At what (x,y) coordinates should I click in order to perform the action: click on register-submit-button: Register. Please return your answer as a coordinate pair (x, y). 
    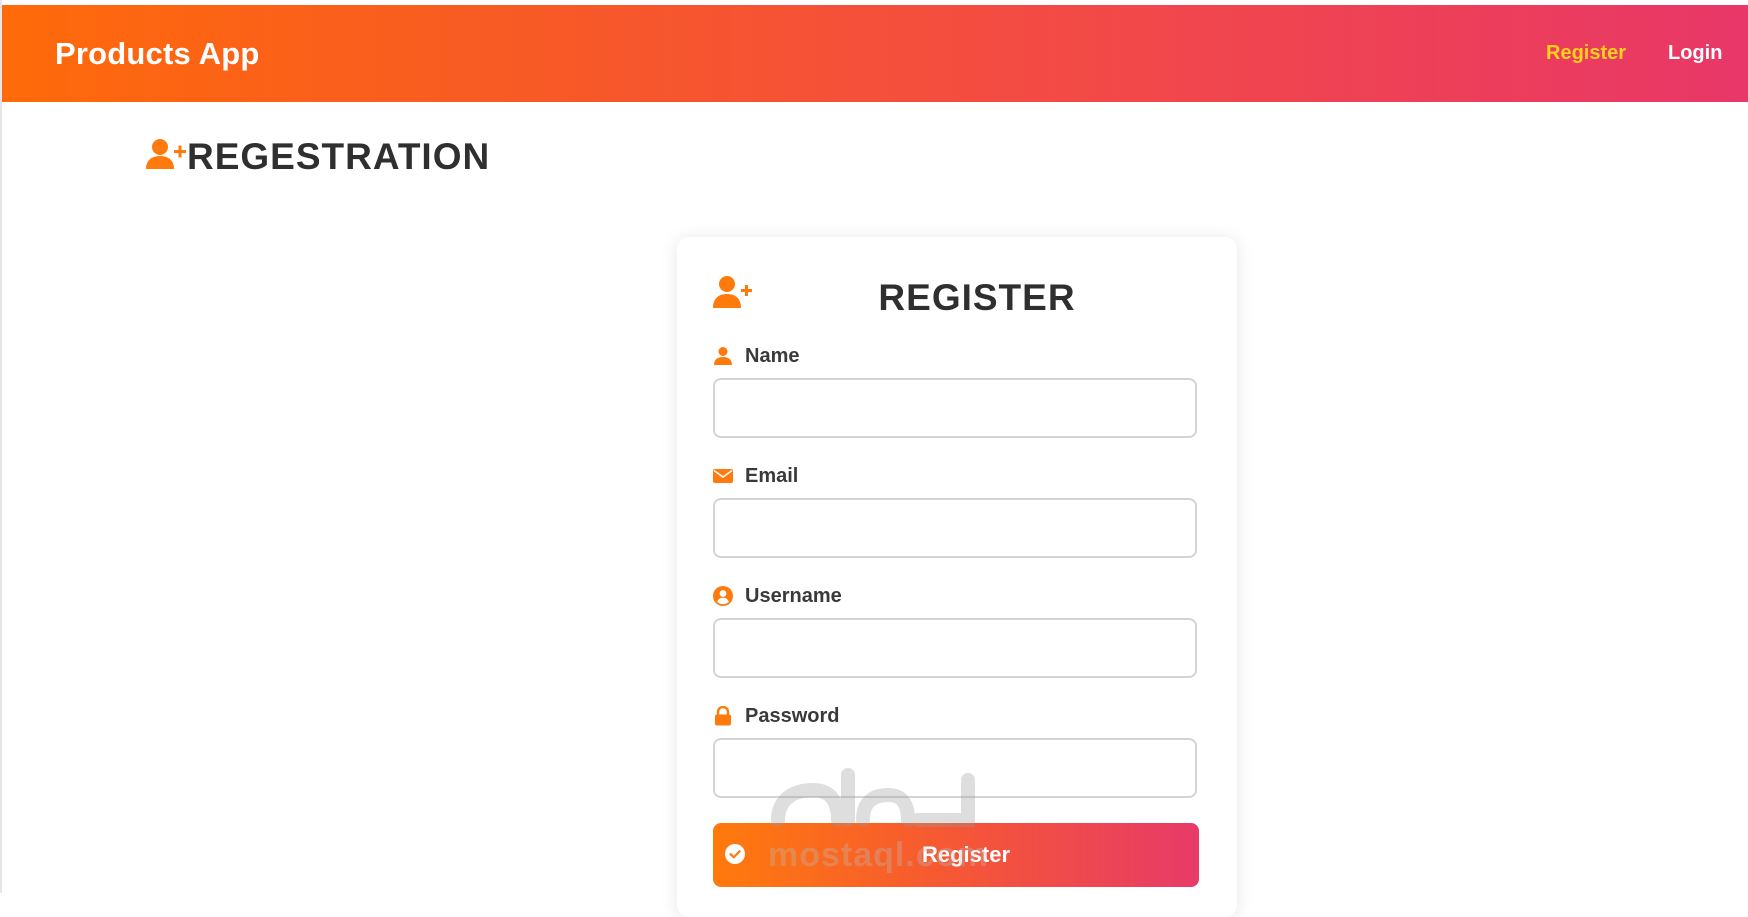
    Looking at the image, I should click on (956, 855).